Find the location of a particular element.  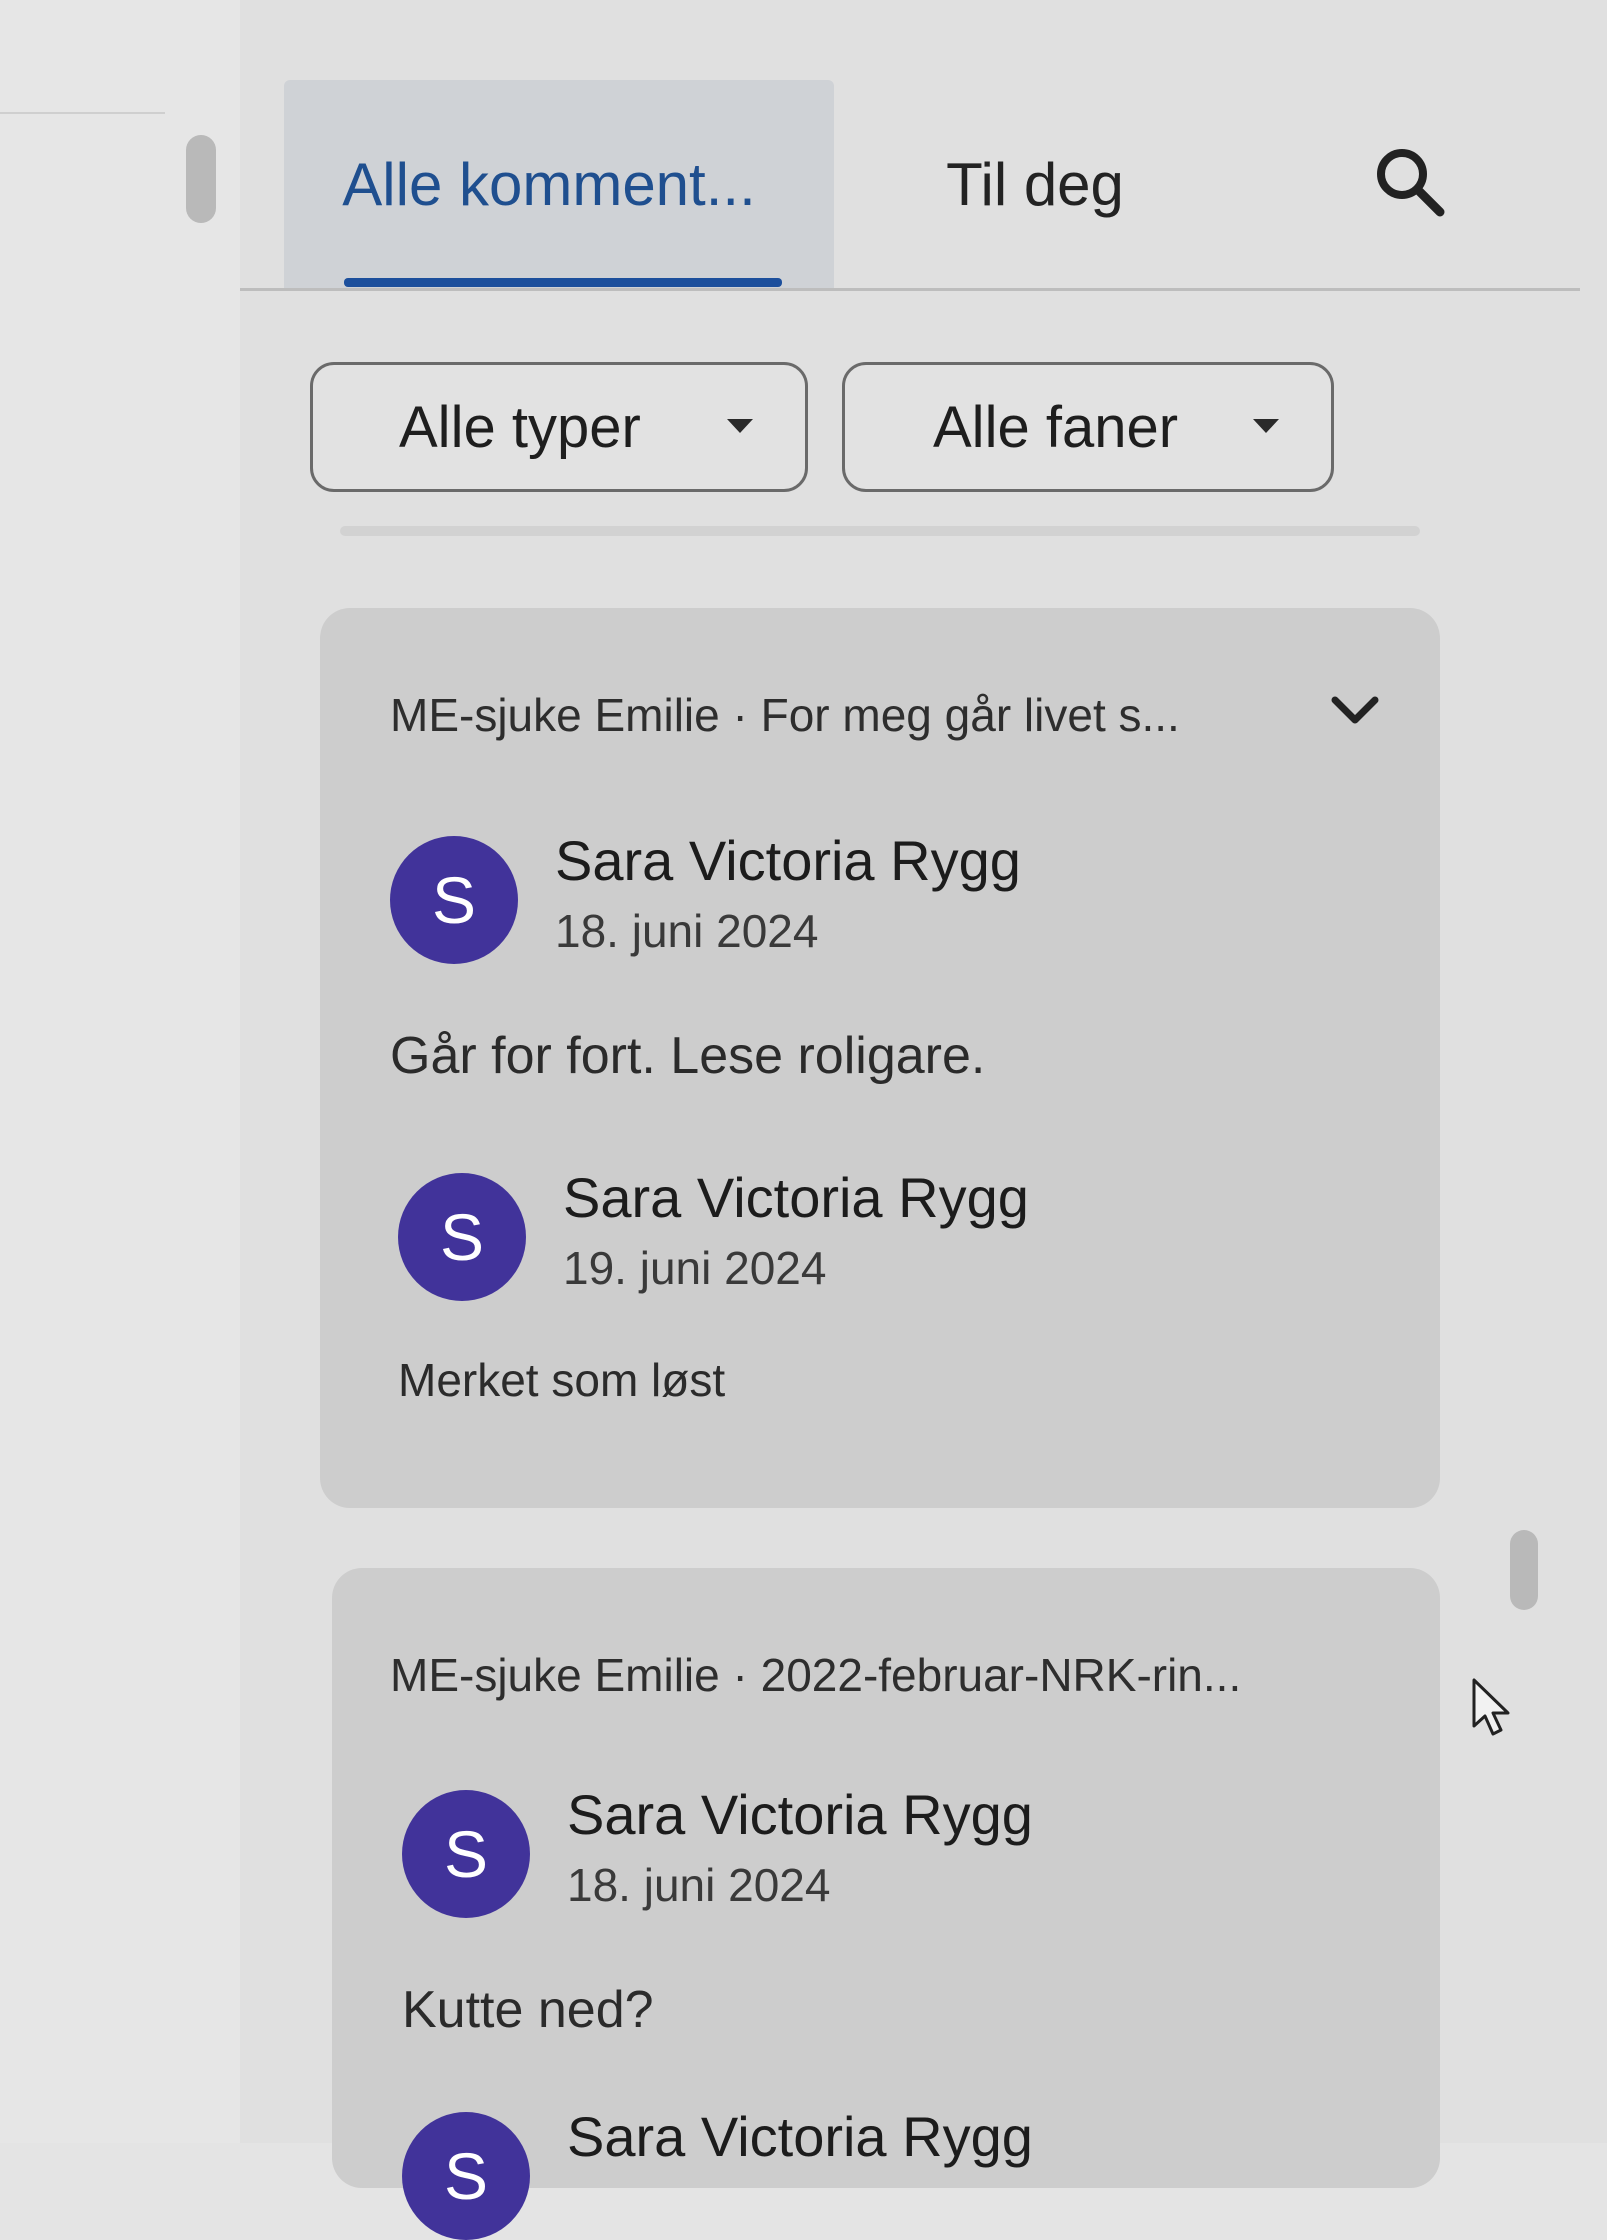

left-scrollbar-thumb is located at coordinates (201, 179).